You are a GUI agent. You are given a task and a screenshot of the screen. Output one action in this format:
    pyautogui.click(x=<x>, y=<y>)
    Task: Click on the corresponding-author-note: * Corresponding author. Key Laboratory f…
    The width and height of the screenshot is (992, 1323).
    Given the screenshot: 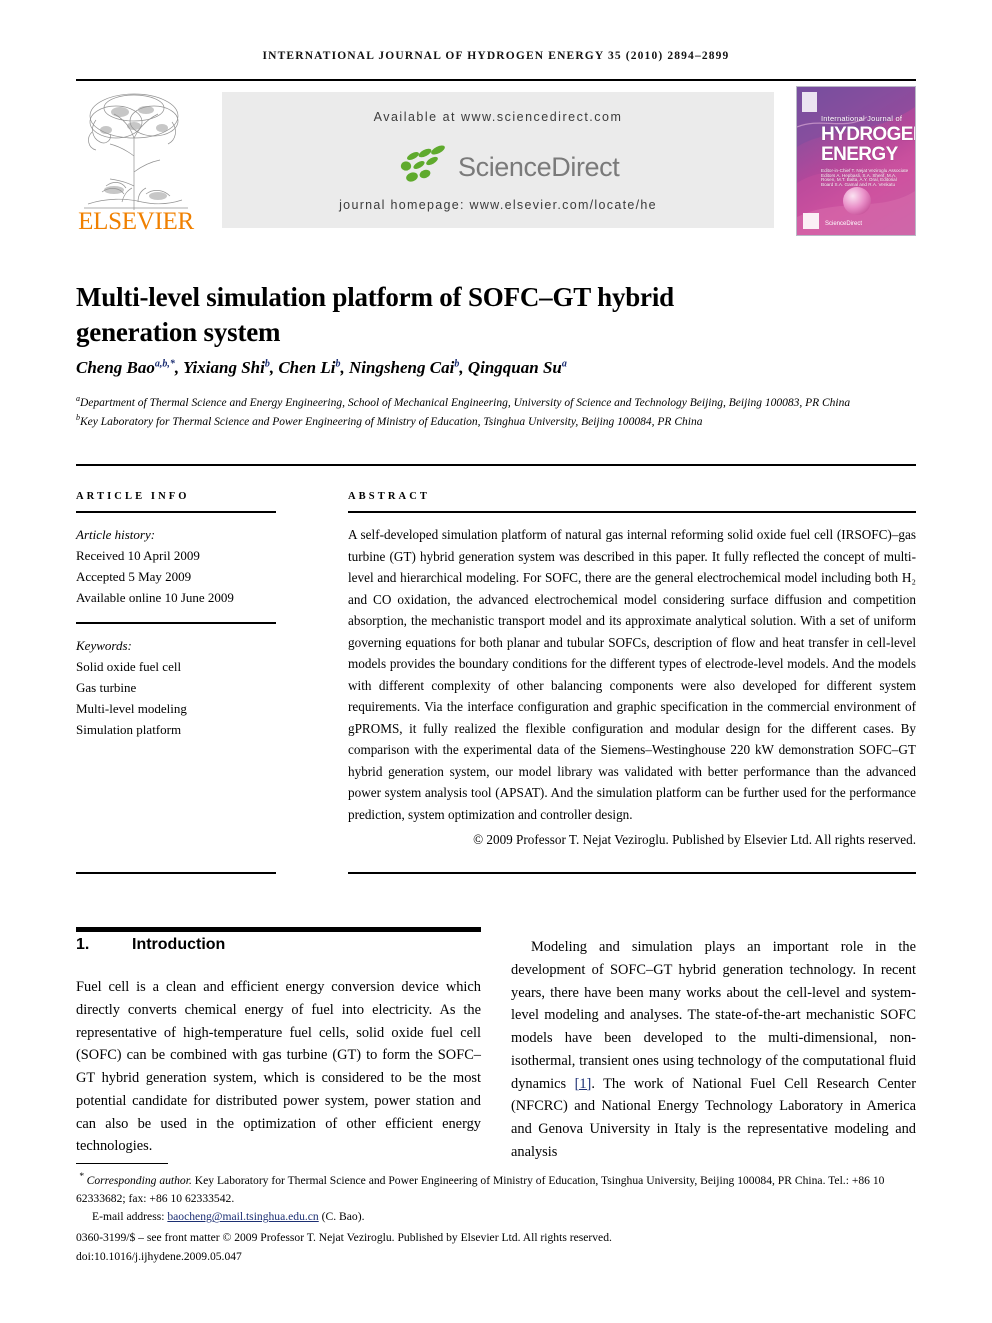 What is the action you would take?
    pyautogui.click(x=480, y=1188)
    